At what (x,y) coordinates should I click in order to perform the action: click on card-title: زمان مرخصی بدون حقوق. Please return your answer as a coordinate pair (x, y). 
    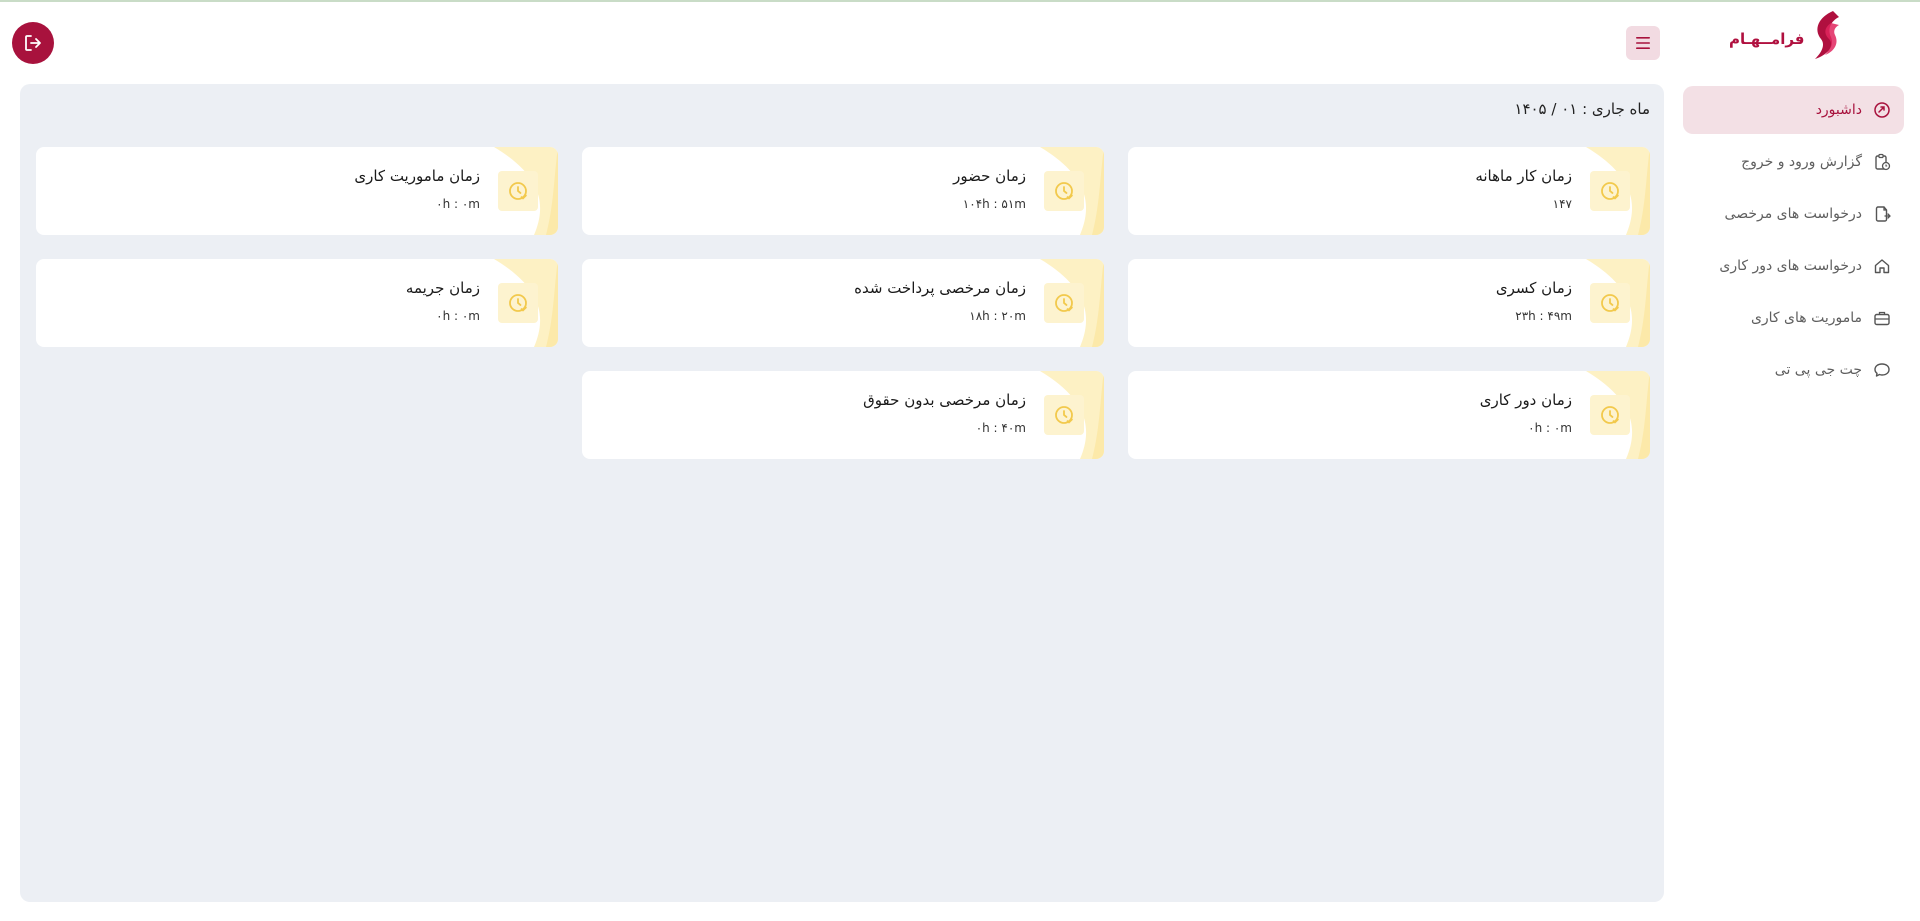
    Looking at the image, I should click on (944, 400).